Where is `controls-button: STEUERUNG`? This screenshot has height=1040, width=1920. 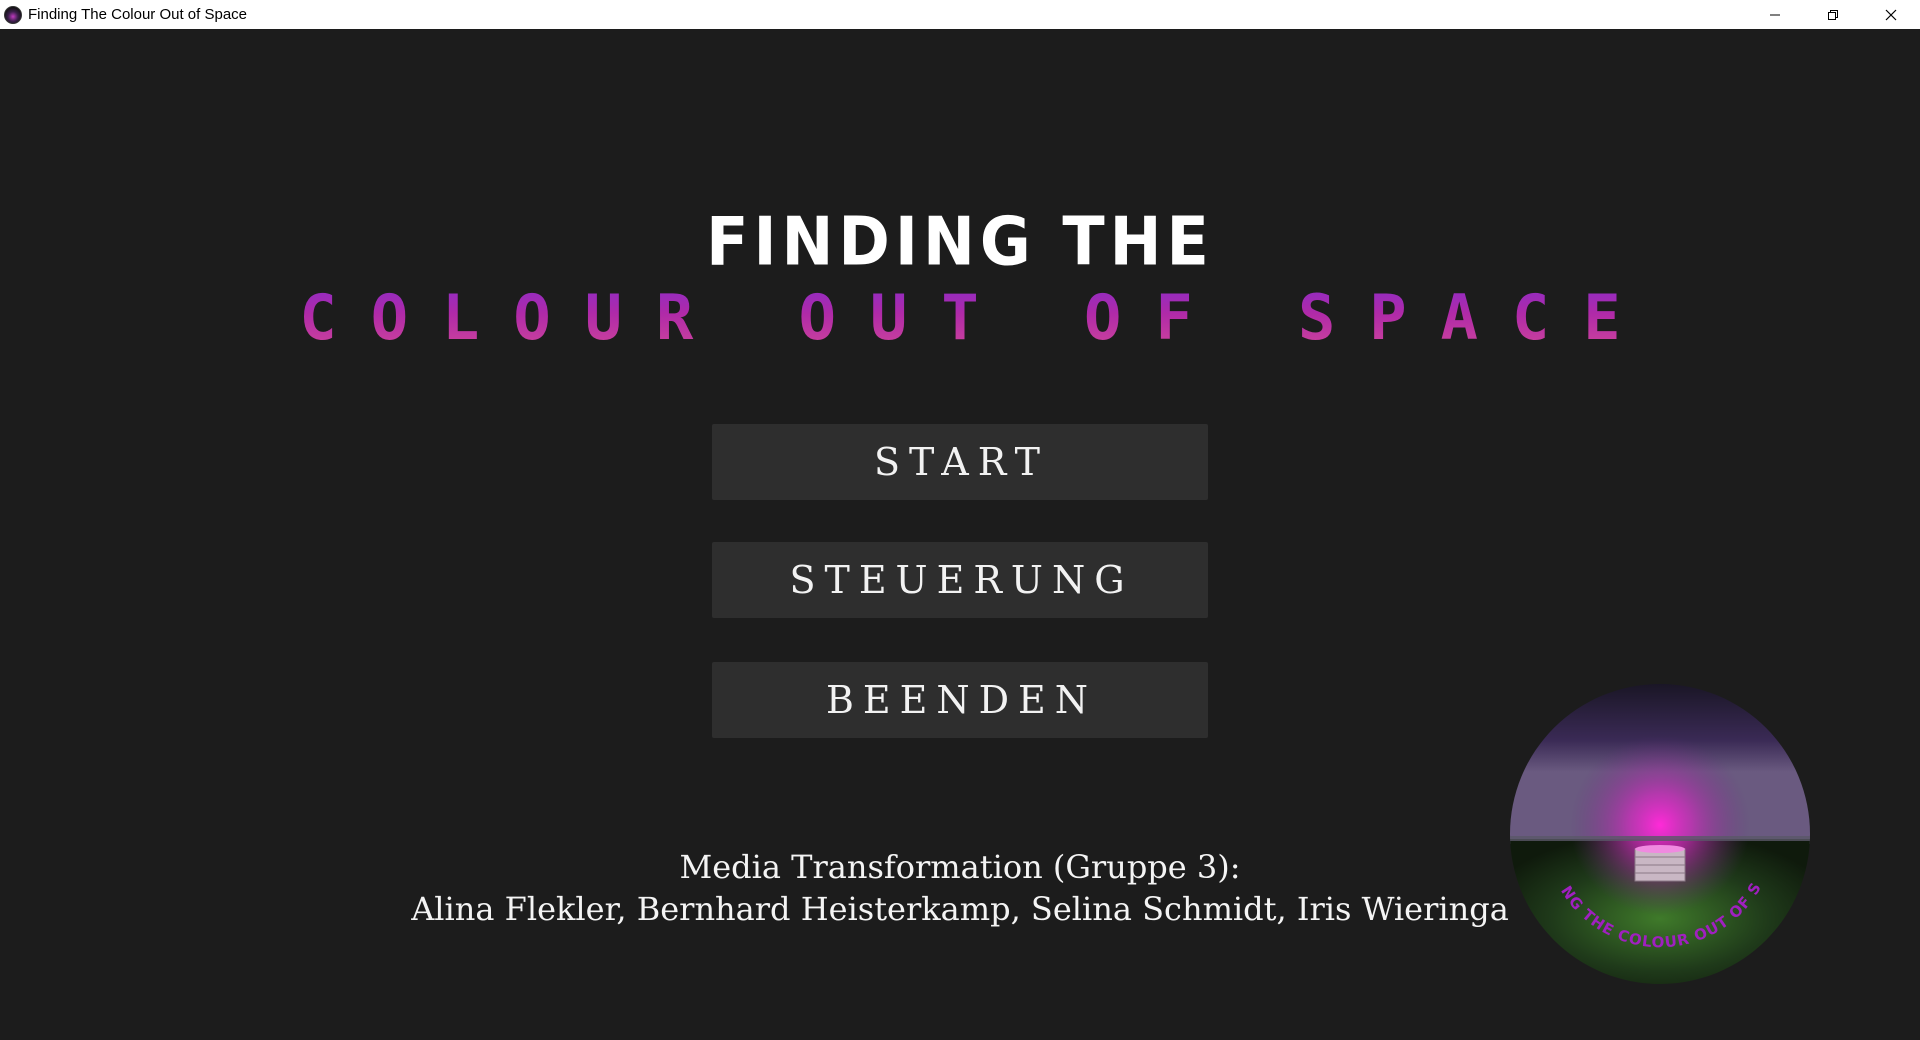 controls-button: STEUERUNG is located at coordinates (960, 580).